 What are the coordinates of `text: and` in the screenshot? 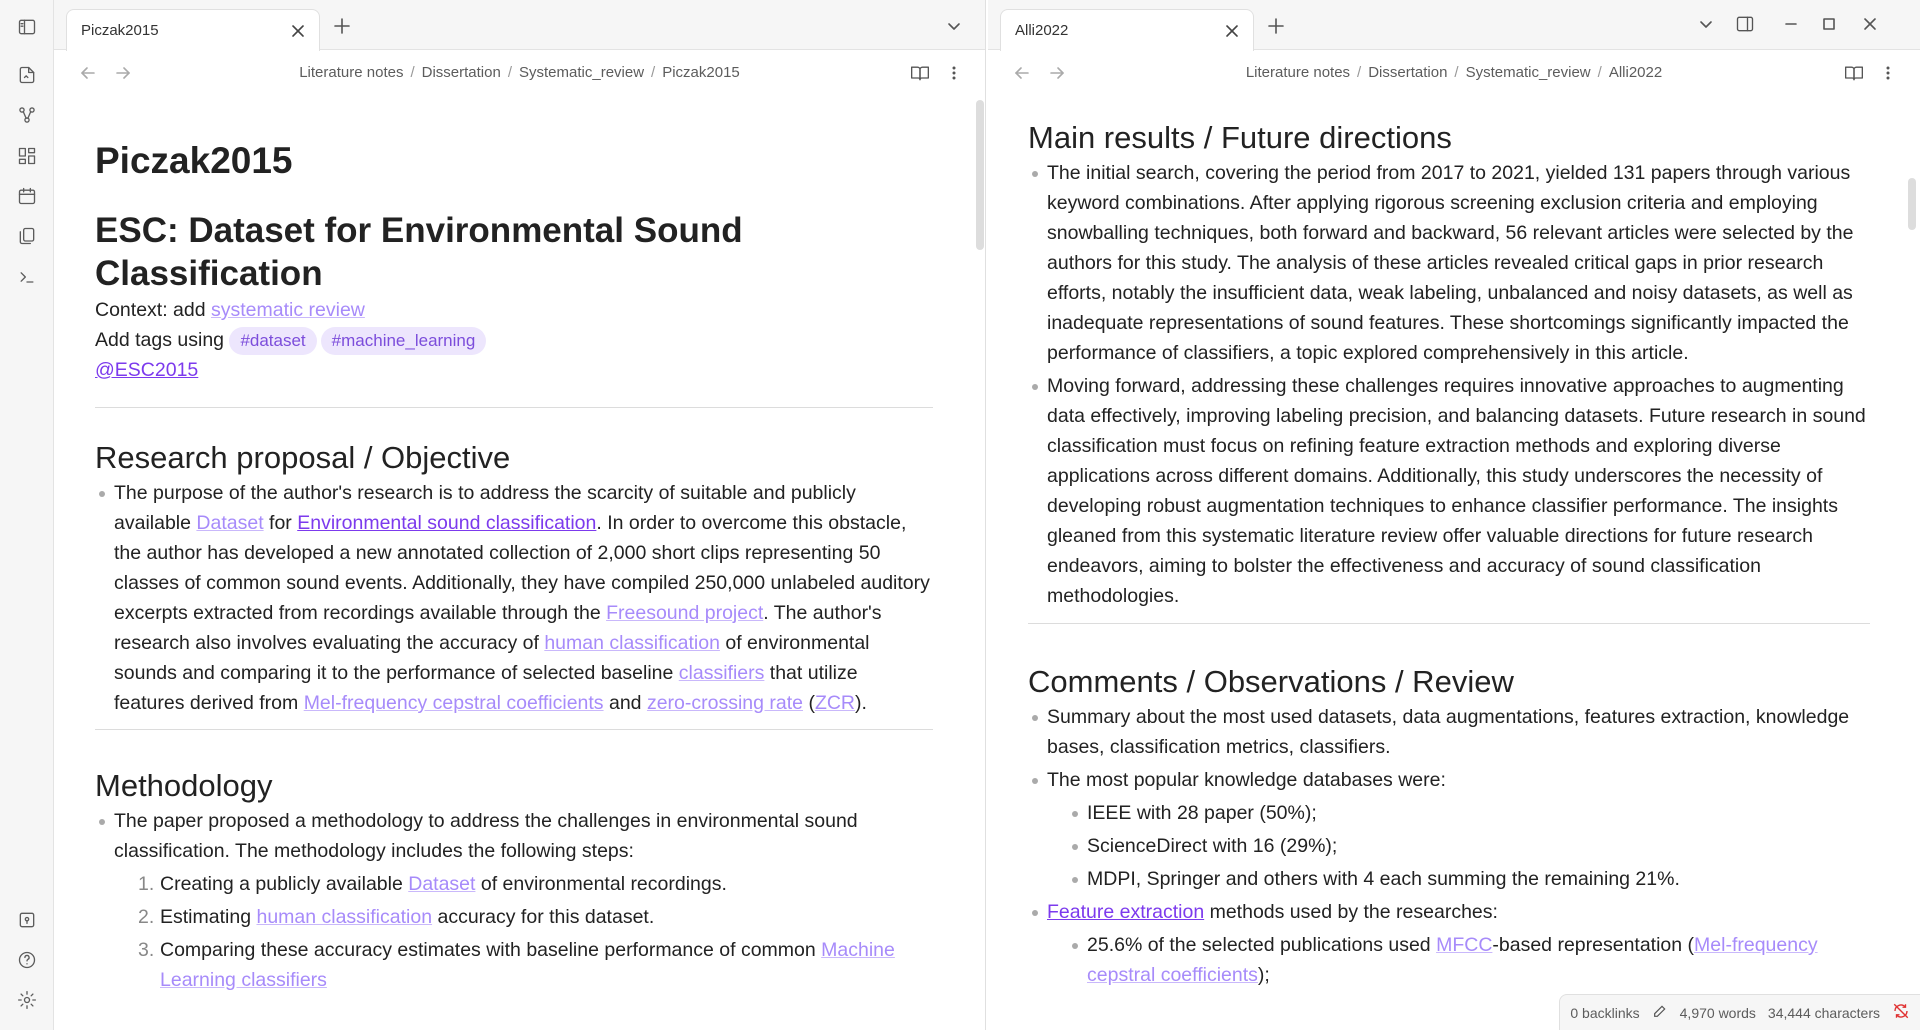 It's located at (625, 703).